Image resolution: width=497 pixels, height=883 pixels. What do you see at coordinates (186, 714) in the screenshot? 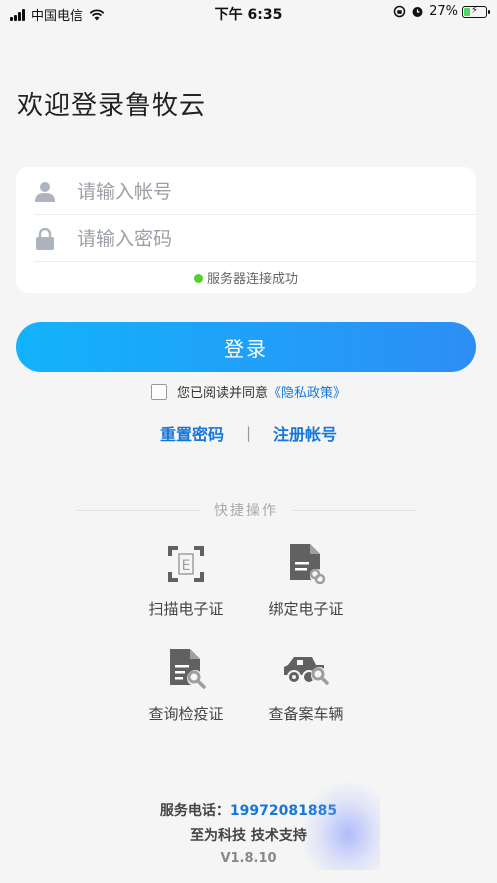
I see `quick-action-label: 查询检疫证` at bounding box center [186, 714].